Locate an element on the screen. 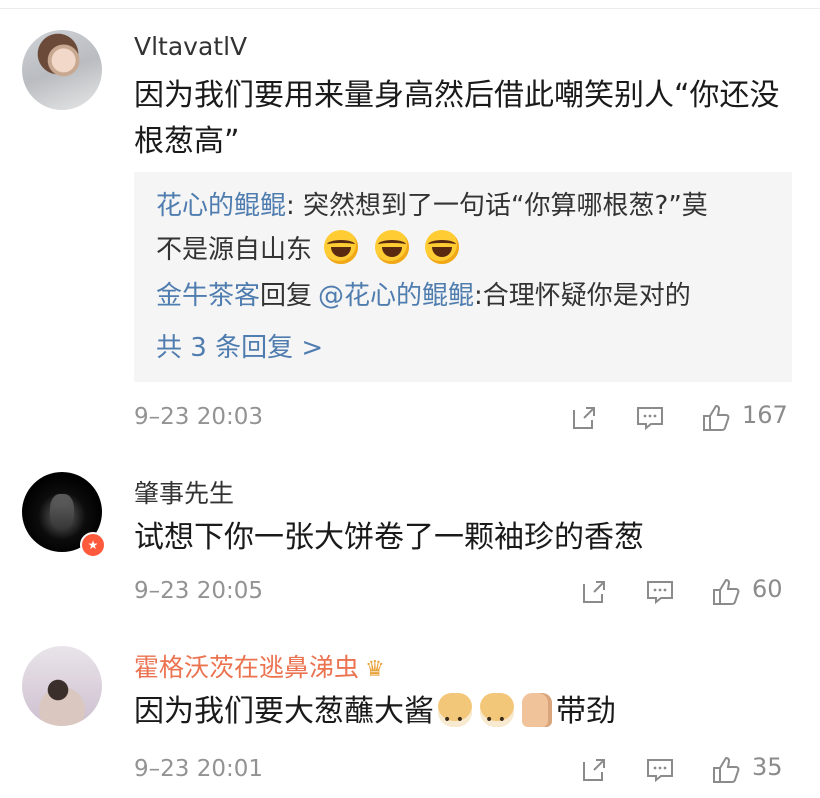  like-count: 35 is located at coordinates (767, 767).